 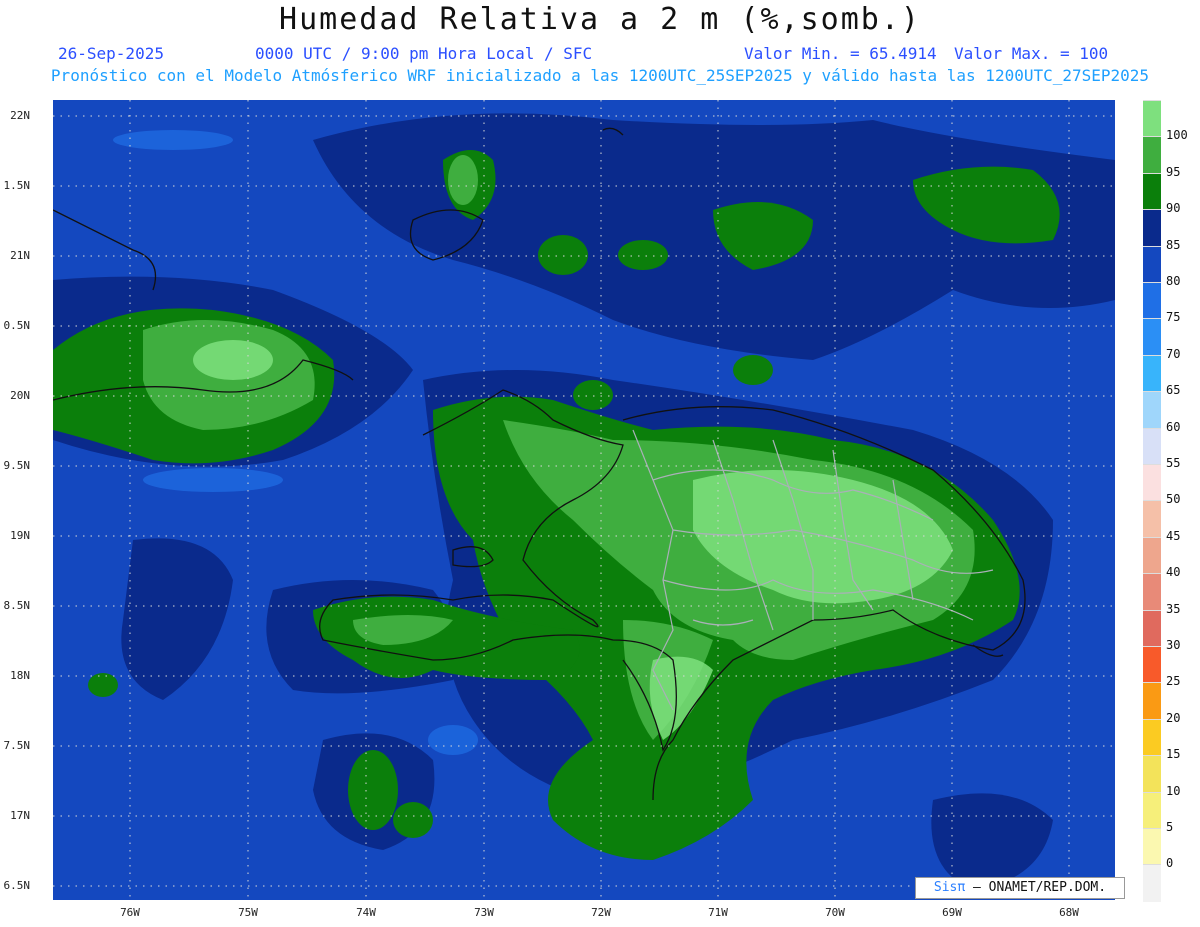 I want to click on colorbar-label: 15, so click(x=1173, y=754).